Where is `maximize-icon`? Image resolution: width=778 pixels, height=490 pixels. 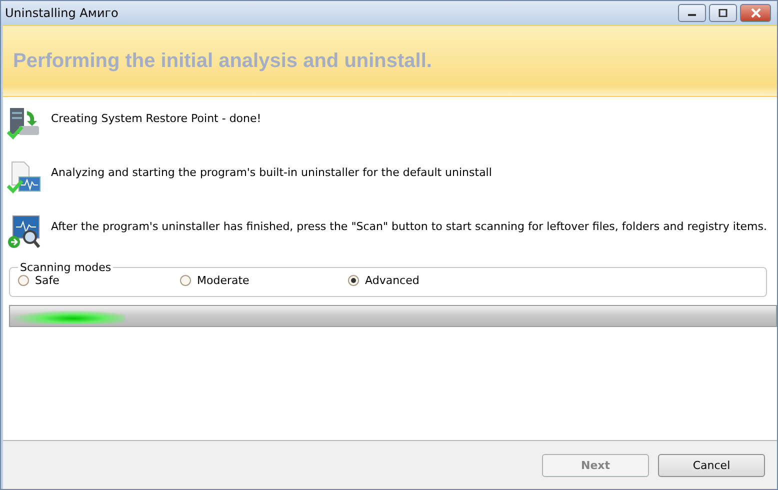
maximize-icon is located at coordinates (723, 13).